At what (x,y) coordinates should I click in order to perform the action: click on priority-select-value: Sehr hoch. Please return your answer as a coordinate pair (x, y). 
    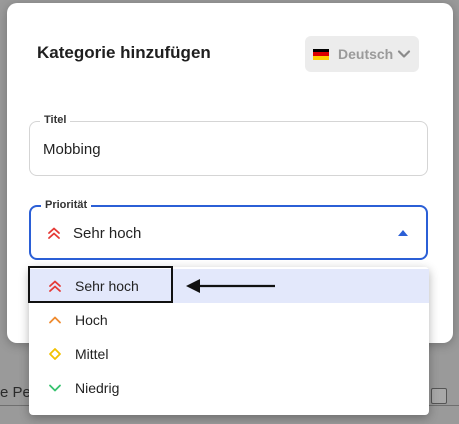
    Looking at the image, I should click on (107, 233).